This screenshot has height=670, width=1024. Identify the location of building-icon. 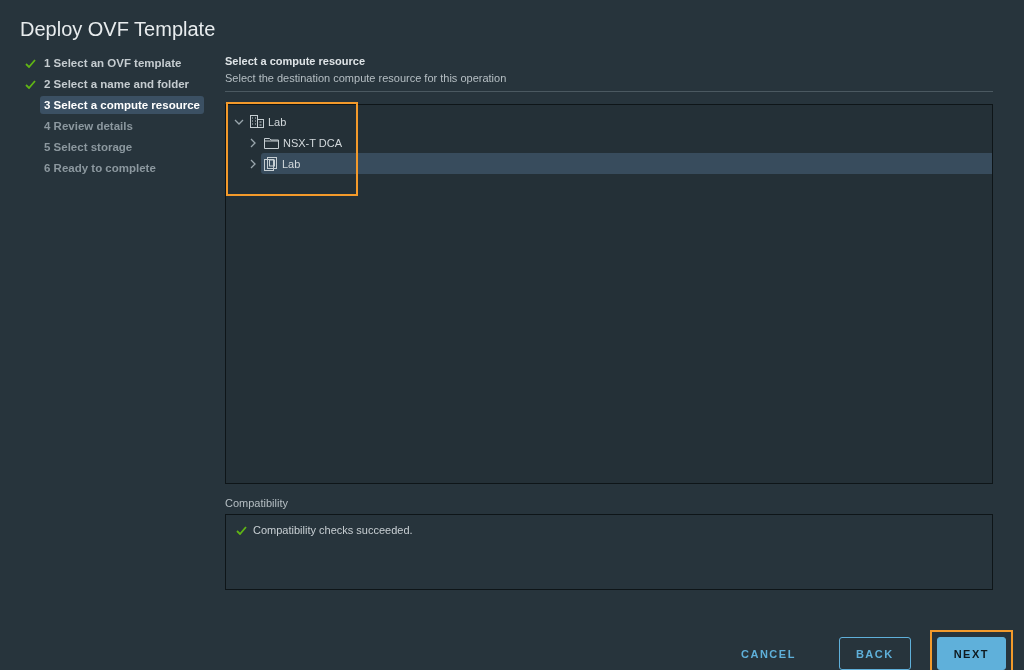
(257, 121).